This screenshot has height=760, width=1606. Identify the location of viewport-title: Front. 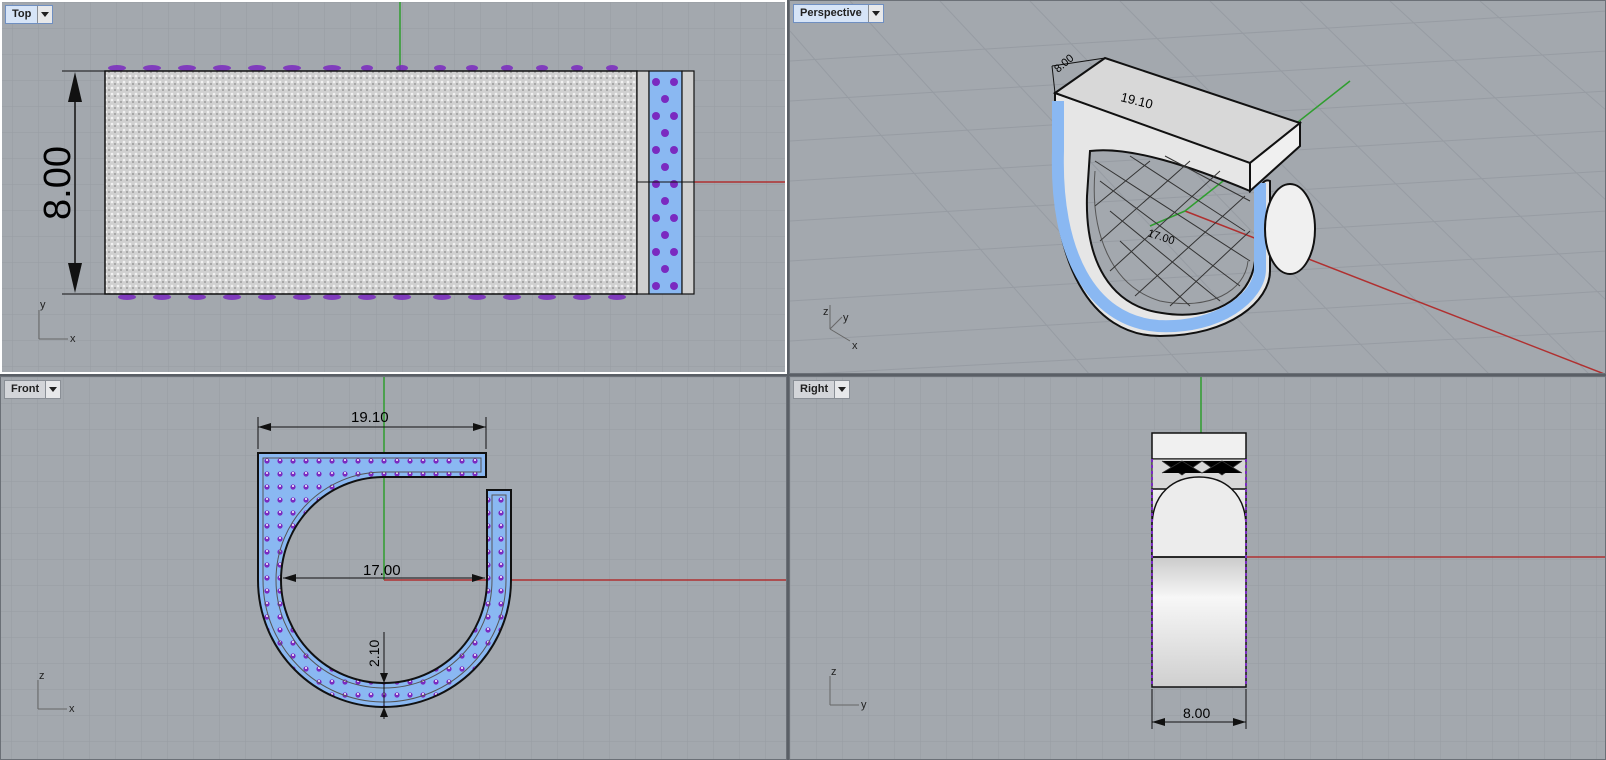
(25, 389).